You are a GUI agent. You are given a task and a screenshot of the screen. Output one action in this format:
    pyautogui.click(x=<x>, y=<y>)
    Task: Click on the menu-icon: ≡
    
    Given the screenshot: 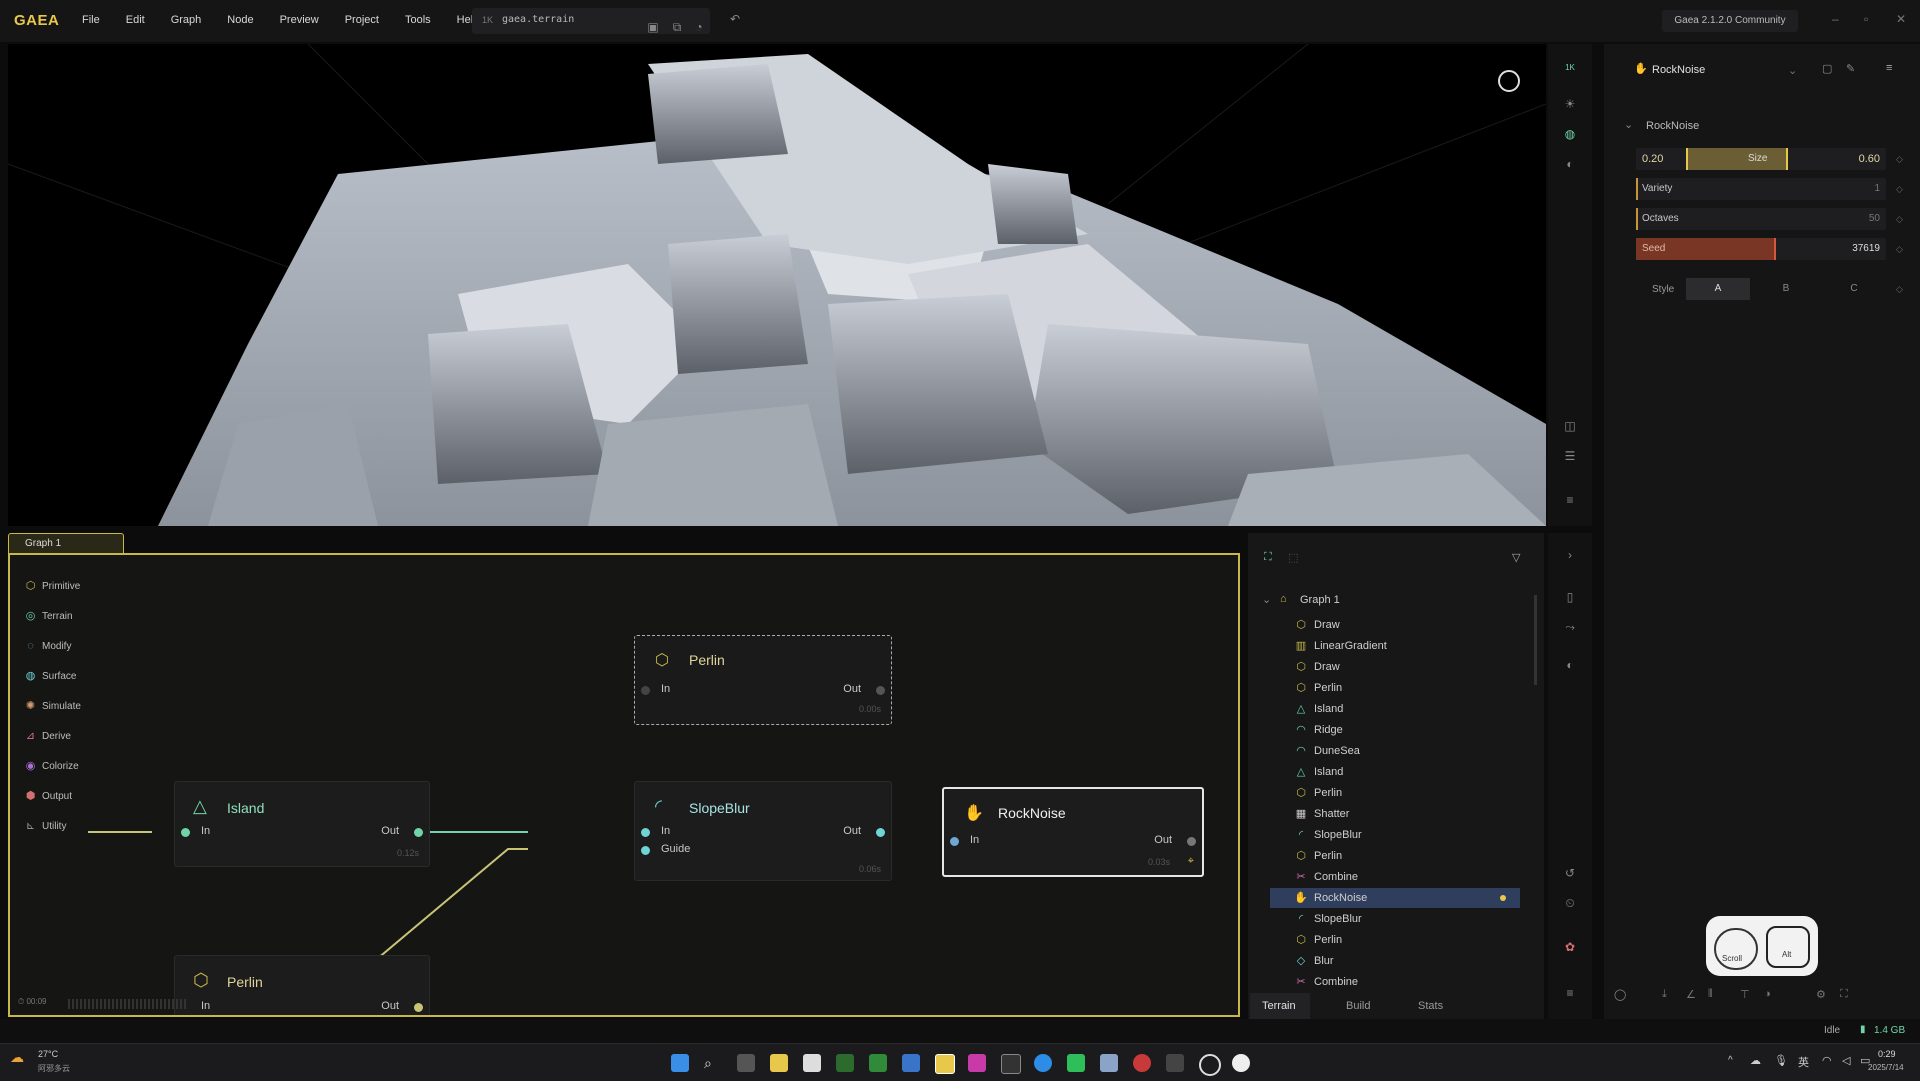 What is the action you would take?
    pyautogui.click(x=1889, y=68)
    